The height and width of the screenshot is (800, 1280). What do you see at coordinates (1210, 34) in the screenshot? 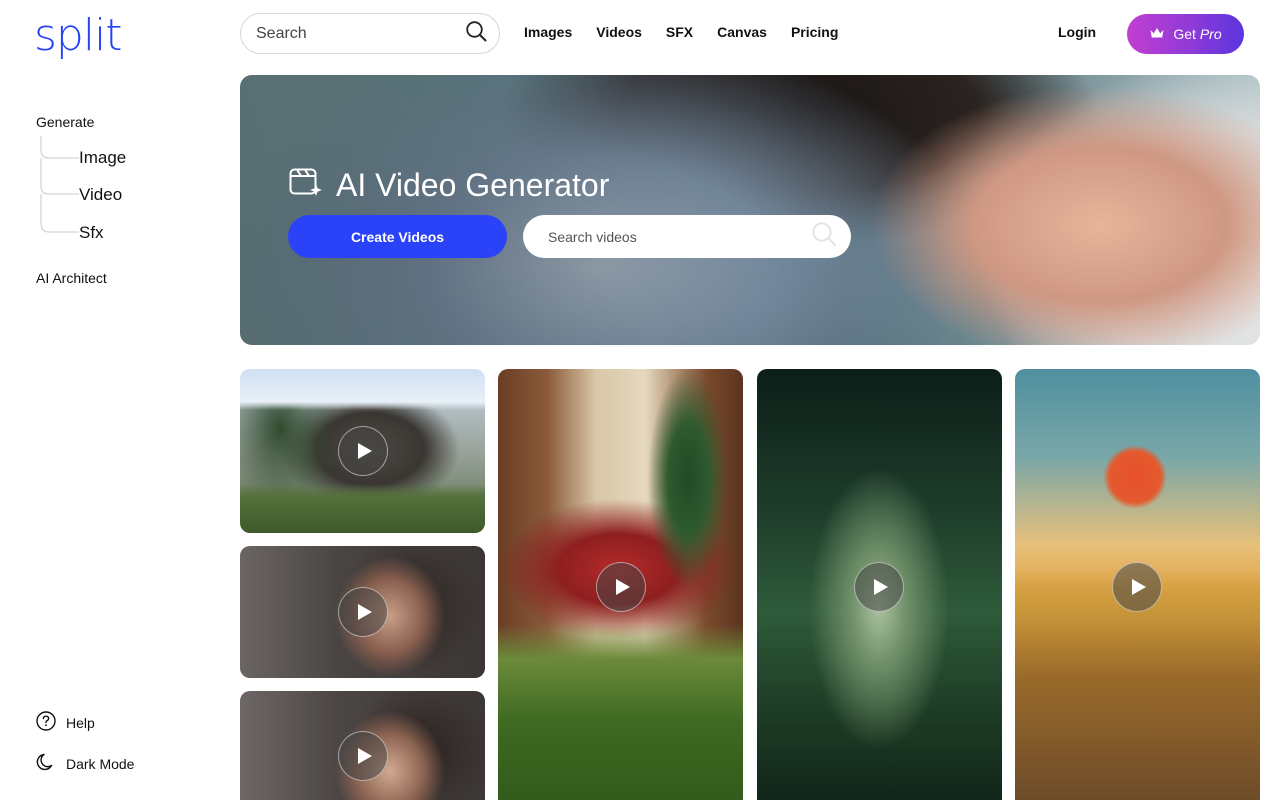
I see `get-pro-emphasis: Pro` at bounding box center [1210, 34].